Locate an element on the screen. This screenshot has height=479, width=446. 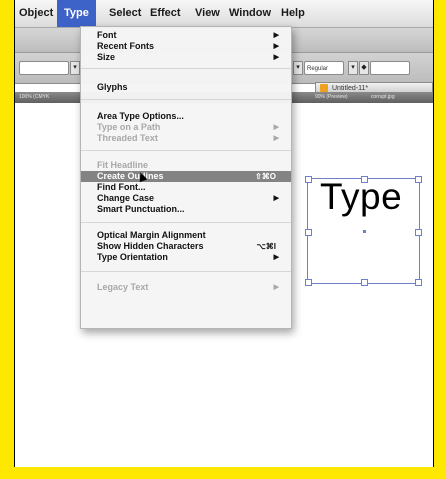
menu-help: Help is located at coordinates (293, 13).